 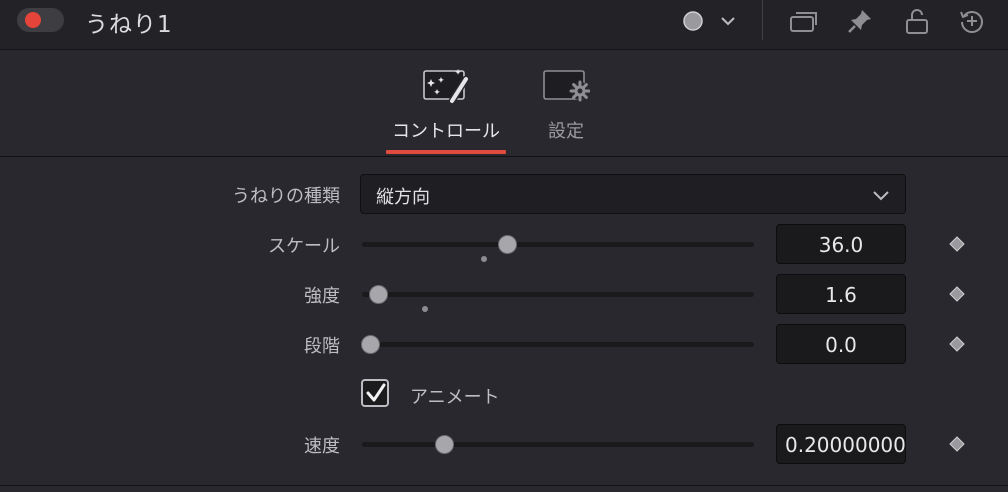 I want to click on color-dot-icon, so click(x=693, y=21).